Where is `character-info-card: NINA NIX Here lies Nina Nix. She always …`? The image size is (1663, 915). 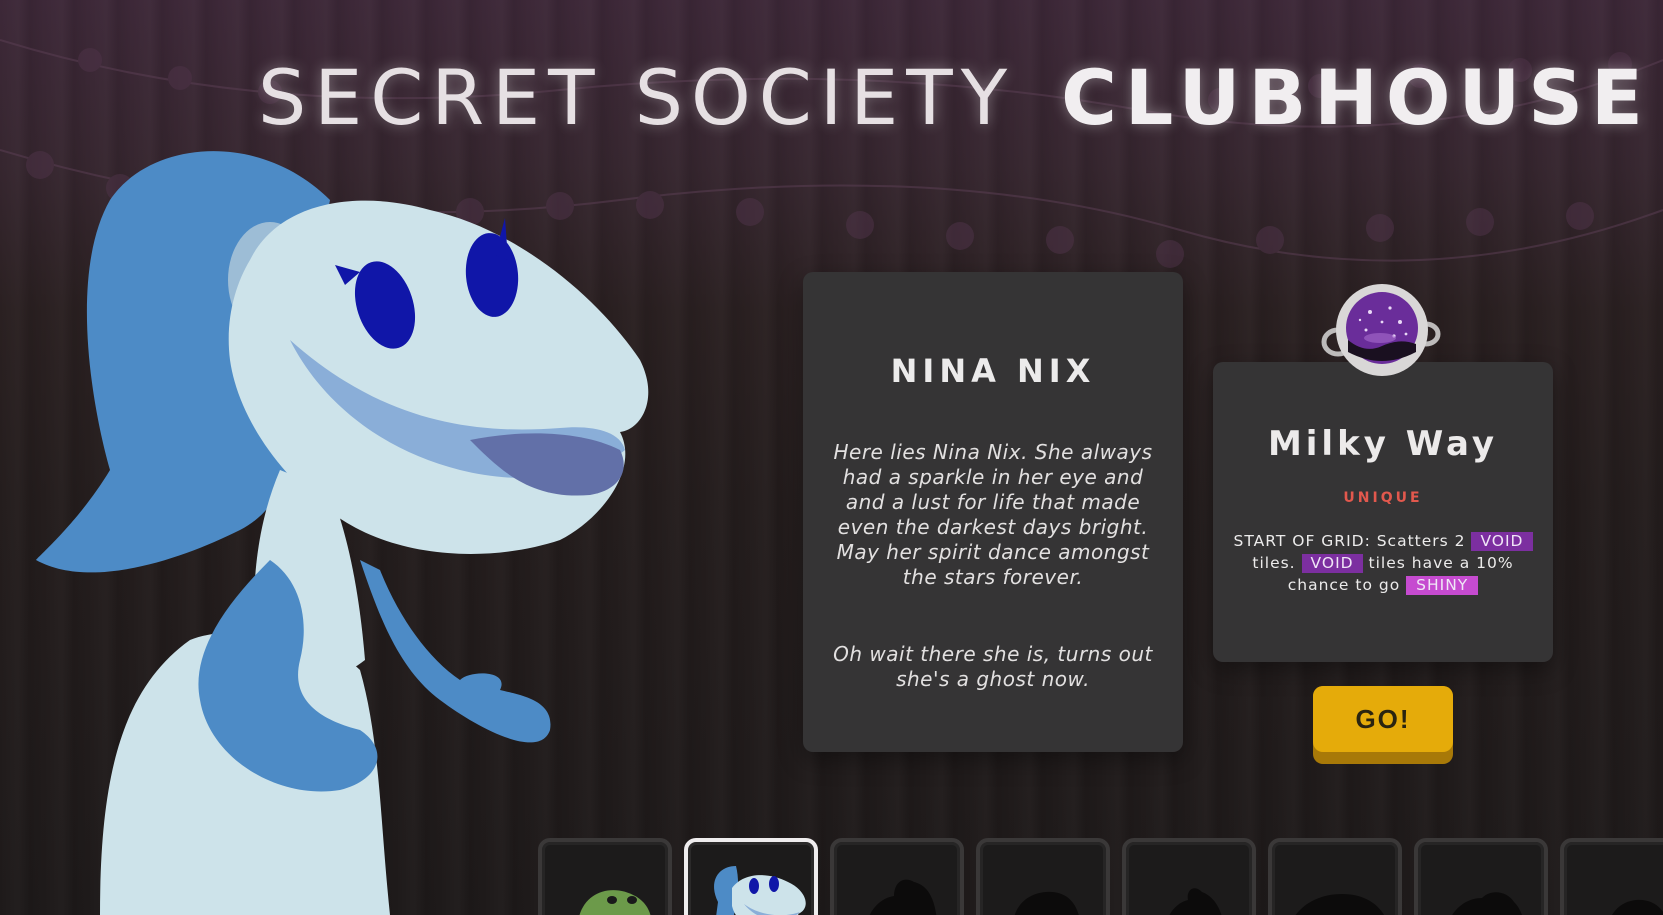 character-info-card: NINA NIX Here lies Nina Nix. She always … is located at coordinates (993, 512).